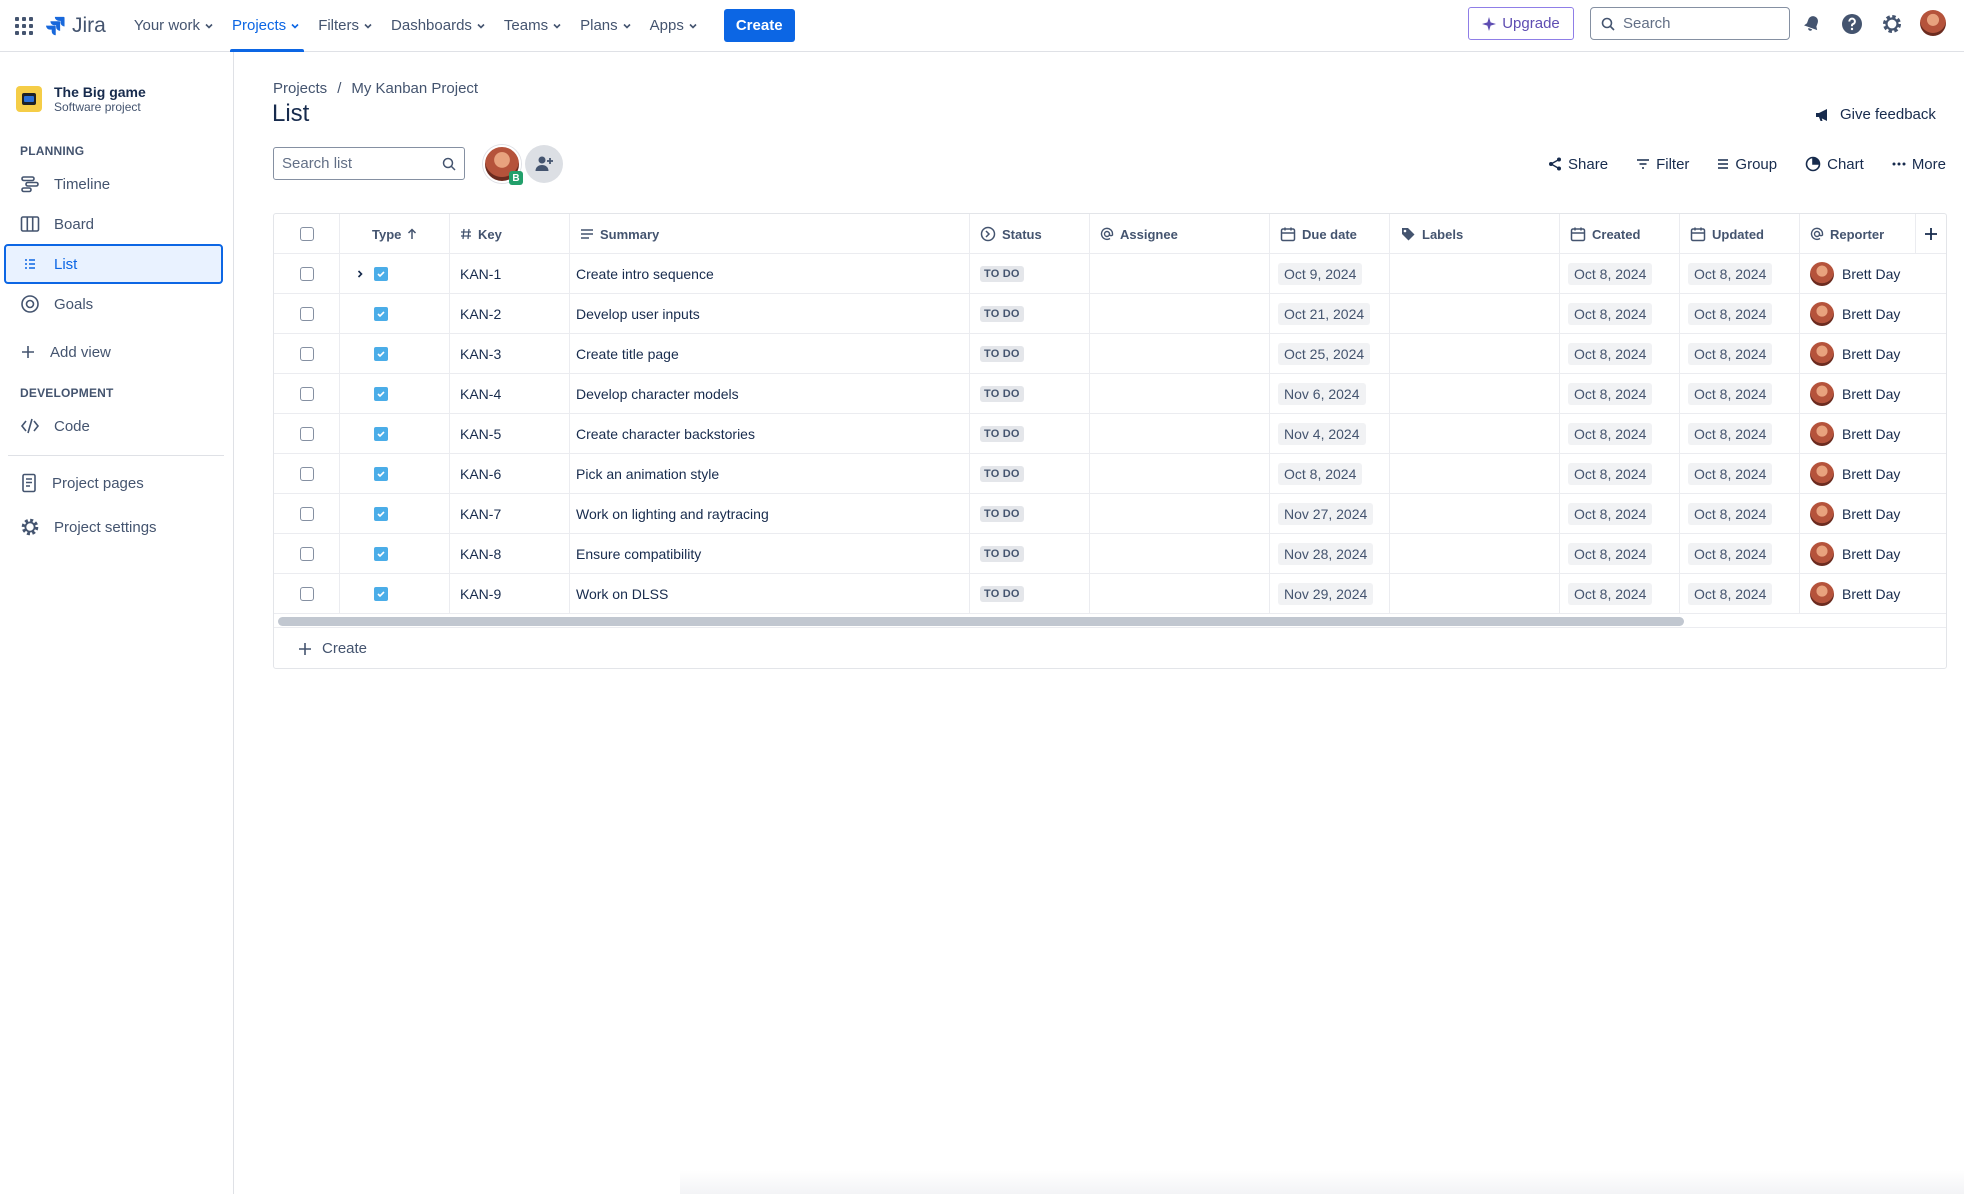  I want to click on horizontal-scrollbar, so click(981, 621).